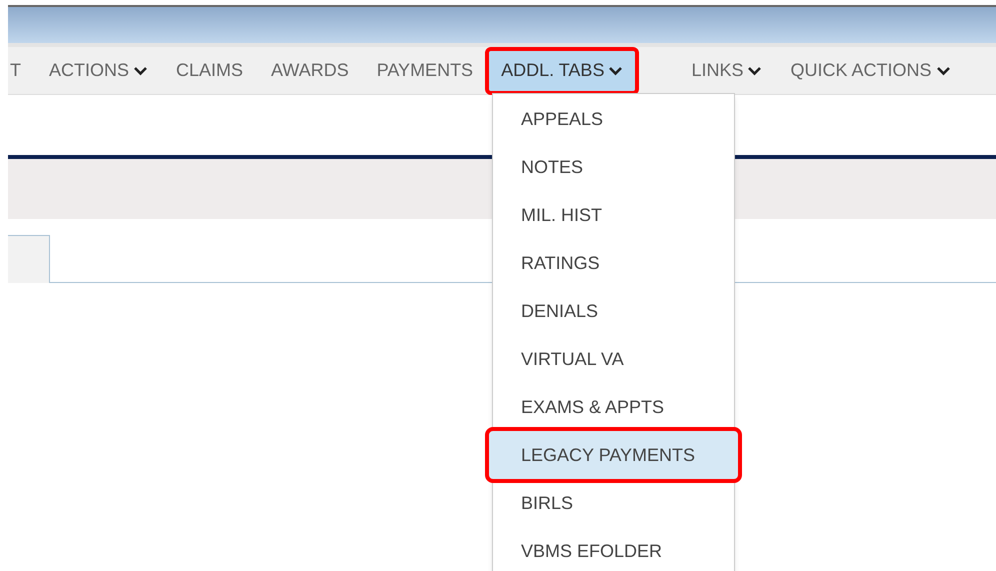  What do you see at coordinates (613, 407) in the screenshot?
I see `menu-item: EXAMS & APPTS` at bounding box center [613, 407].